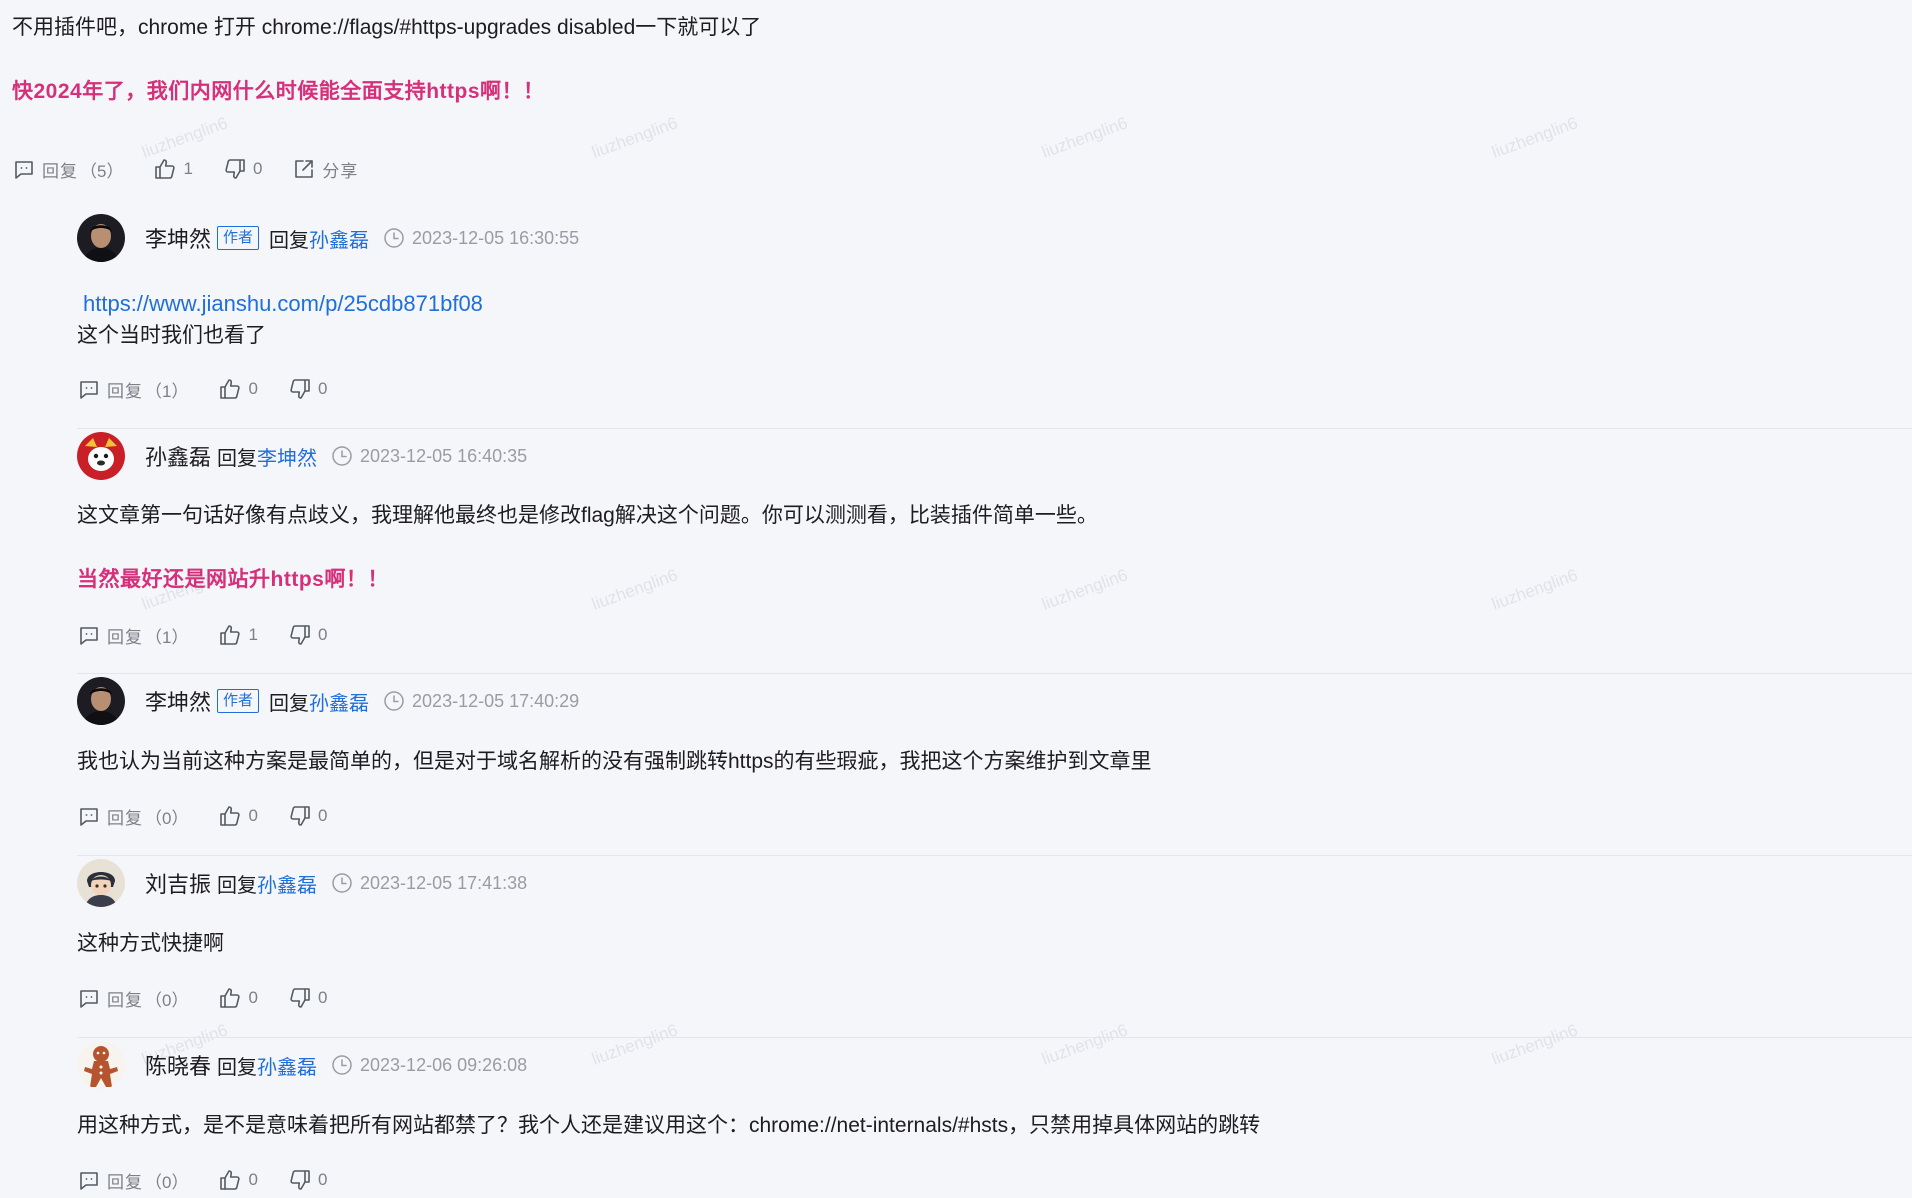  What do you see at coordinates (977, 944) in the screenshot?
I see `reply-body: 这种方式快捷啊` at bounding box center [977, 944].